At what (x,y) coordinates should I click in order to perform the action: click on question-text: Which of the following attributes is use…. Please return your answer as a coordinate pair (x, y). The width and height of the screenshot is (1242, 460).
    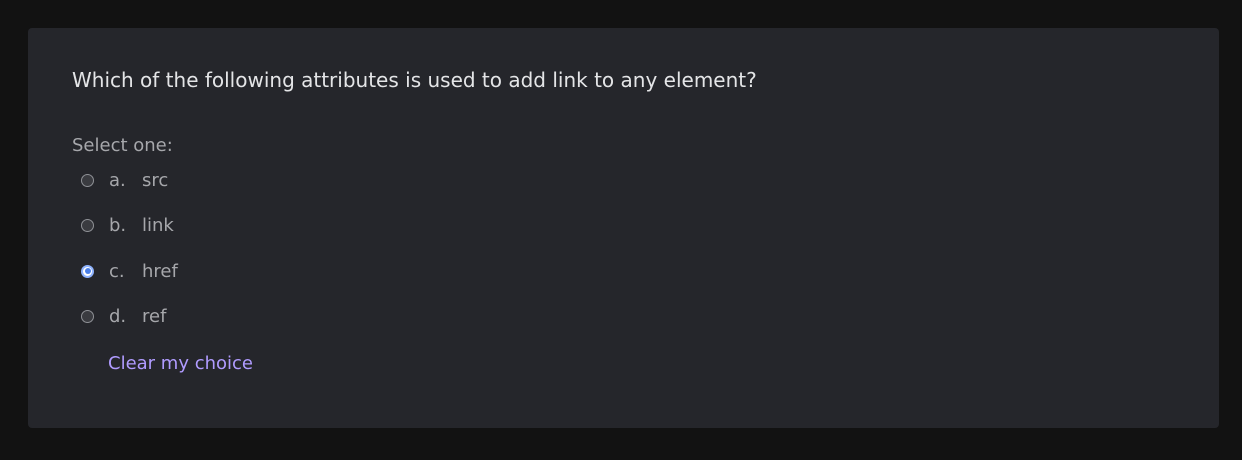
    Looking at the image, I should click on (414, 80).